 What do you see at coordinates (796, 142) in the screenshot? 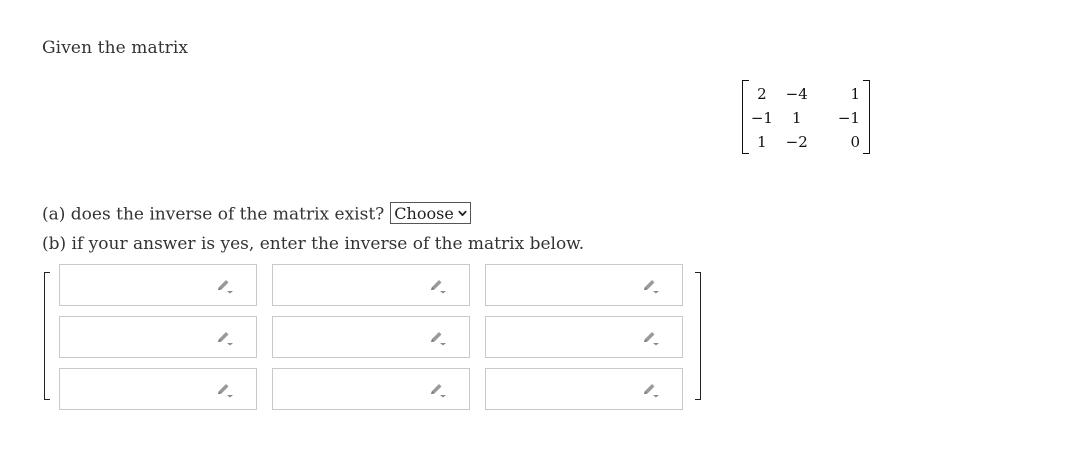
I see `given-matrix-cell: −2` at bounding box center [796, 142].